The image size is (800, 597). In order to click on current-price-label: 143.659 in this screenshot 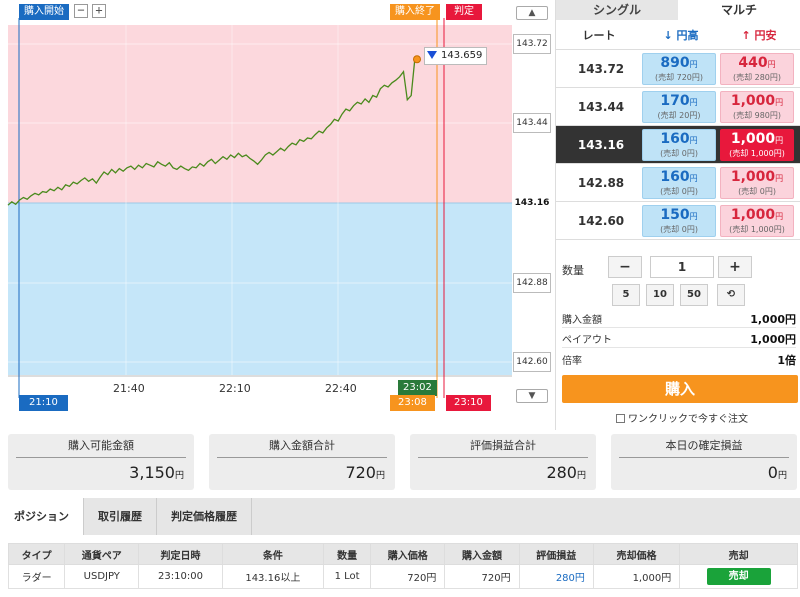, I will do `click(456, 56)`.